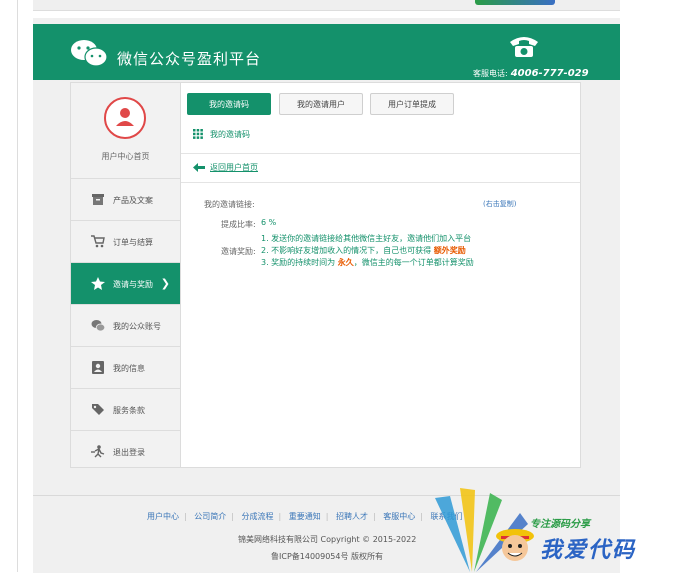  Describe the element at coordinates (352, 516) in the screenshot. I see `footer-link-jobs: 招聘人才` at that location.